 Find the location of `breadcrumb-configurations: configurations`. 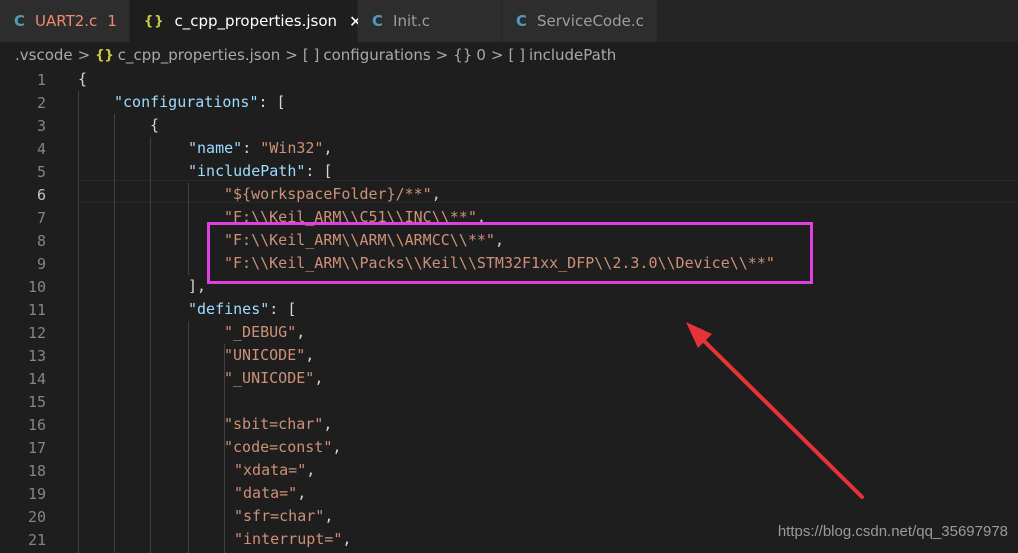

breadcrumb-configurations: configurations is located at coordinates (376, 55).